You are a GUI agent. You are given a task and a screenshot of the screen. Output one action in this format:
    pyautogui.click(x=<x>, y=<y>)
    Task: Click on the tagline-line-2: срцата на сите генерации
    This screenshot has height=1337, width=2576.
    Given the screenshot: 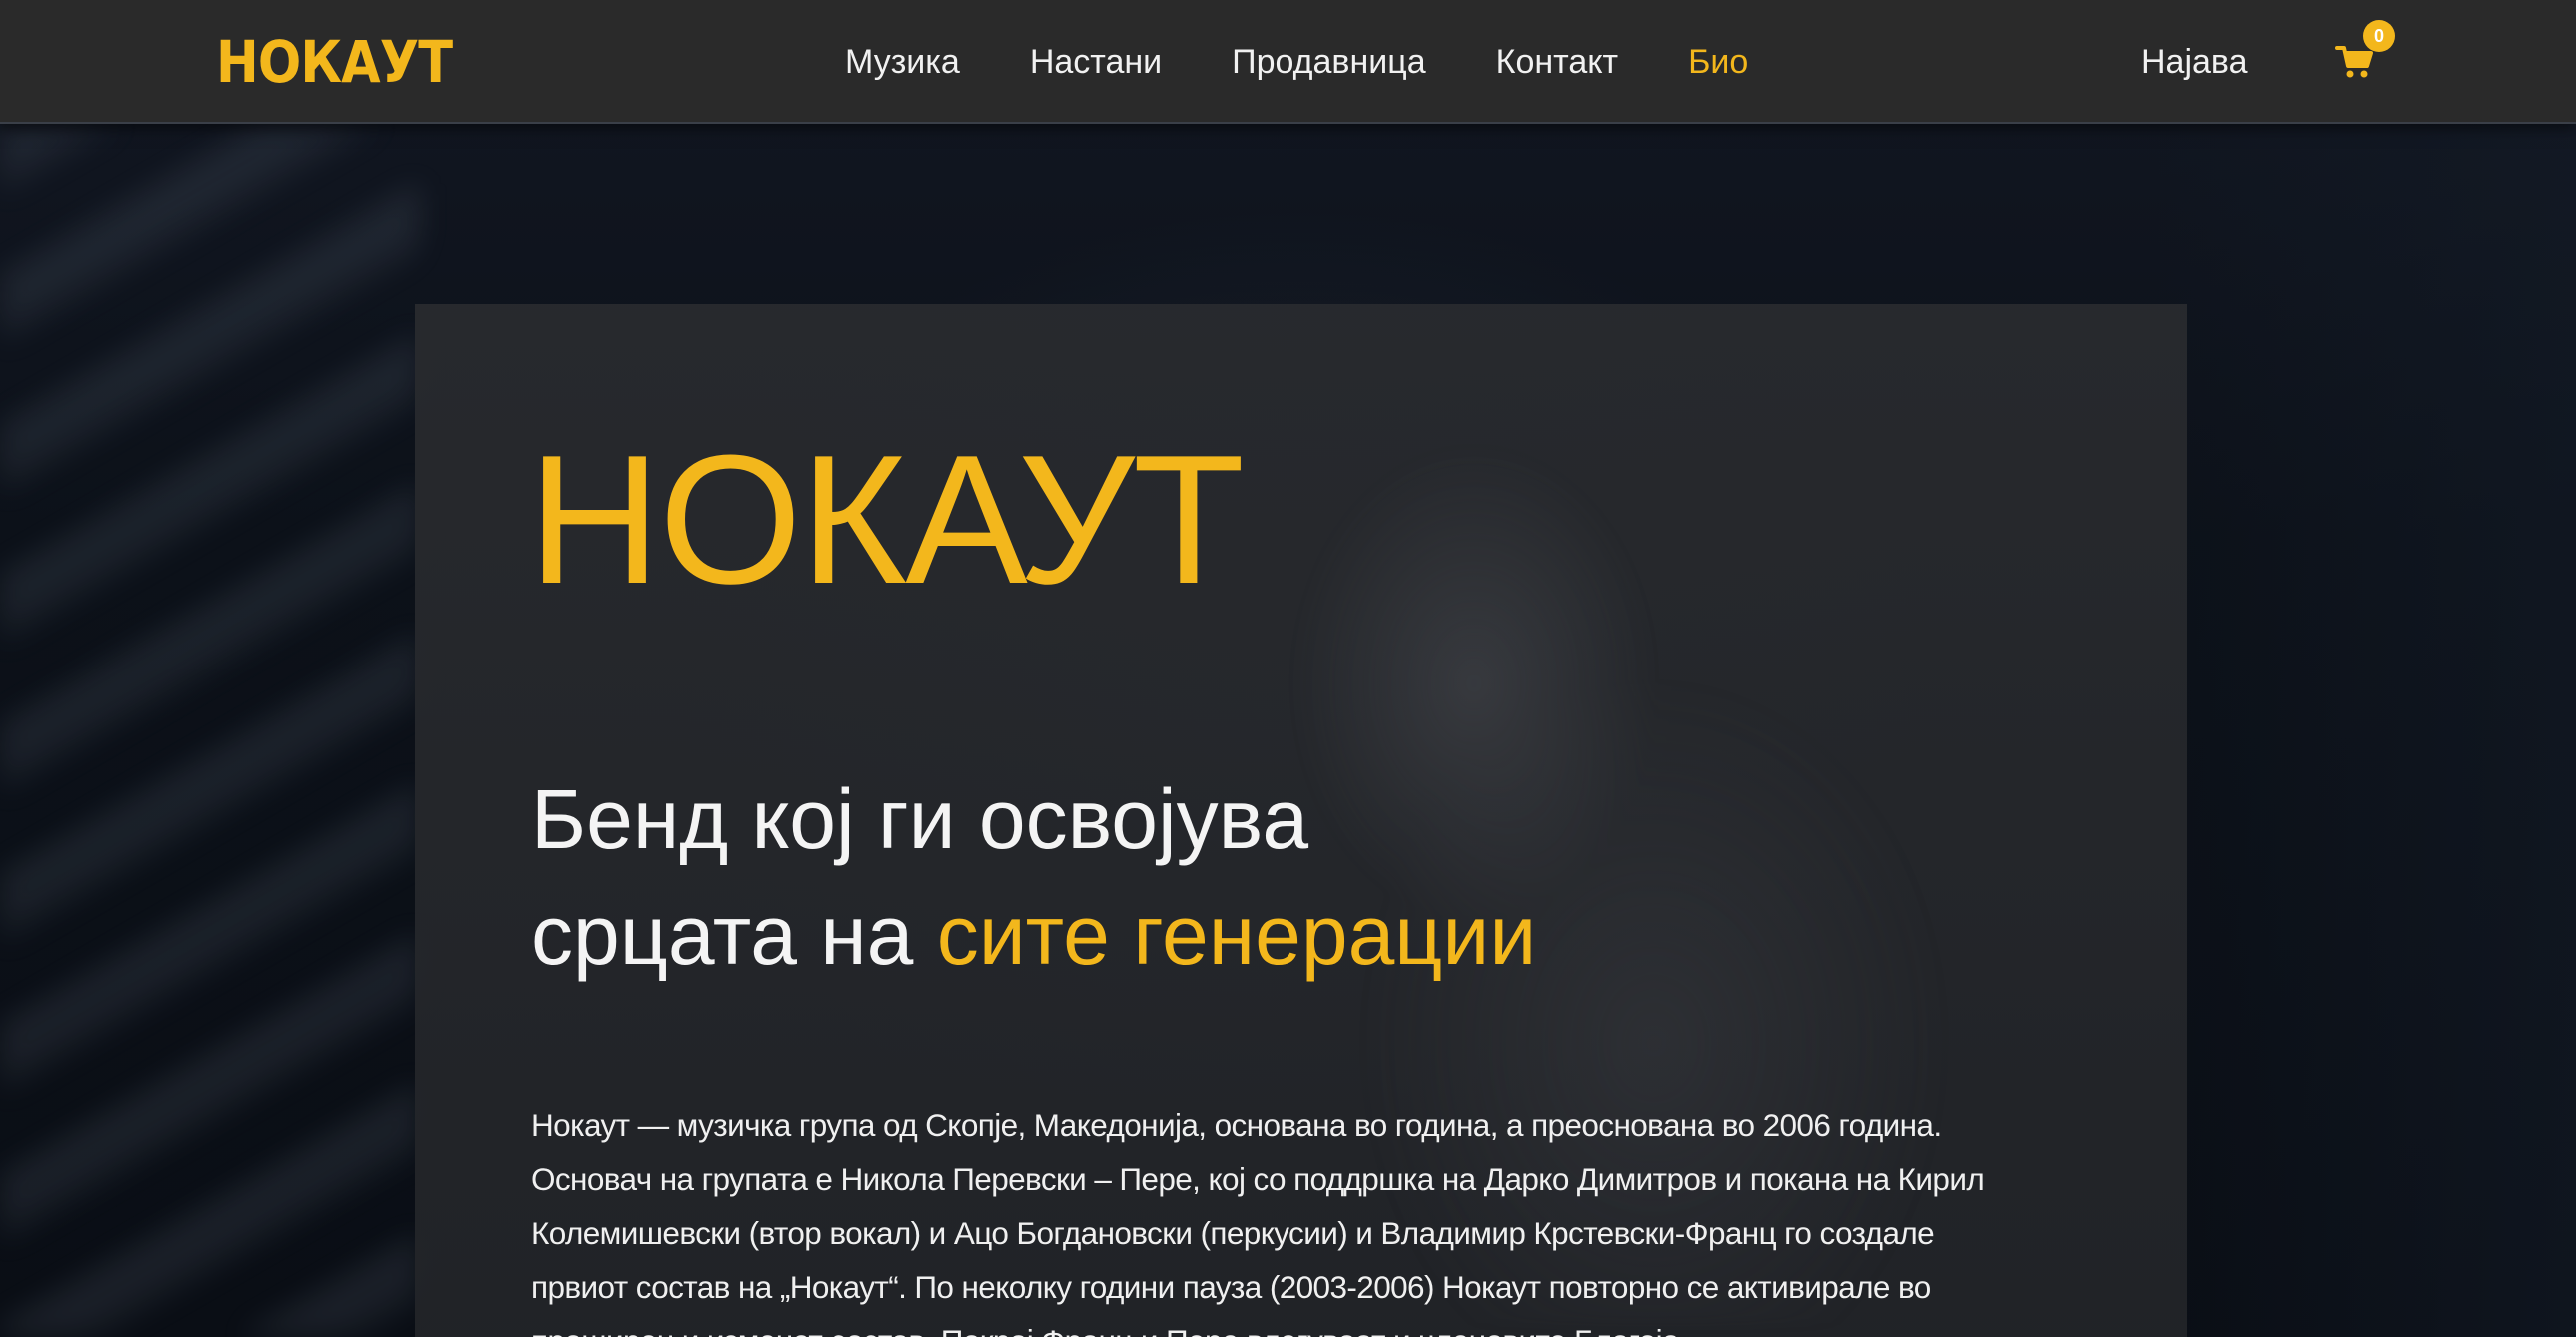 What is the action you would take?
    pyautogui.click(x=1033, y=935)
    